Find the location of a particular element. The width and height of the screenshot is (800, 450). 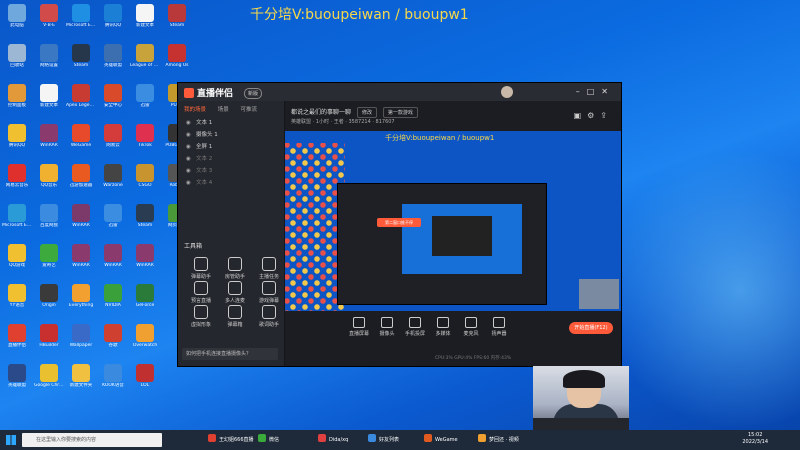

desktop-icon: Overwatch is located at coordinates (145, 341).